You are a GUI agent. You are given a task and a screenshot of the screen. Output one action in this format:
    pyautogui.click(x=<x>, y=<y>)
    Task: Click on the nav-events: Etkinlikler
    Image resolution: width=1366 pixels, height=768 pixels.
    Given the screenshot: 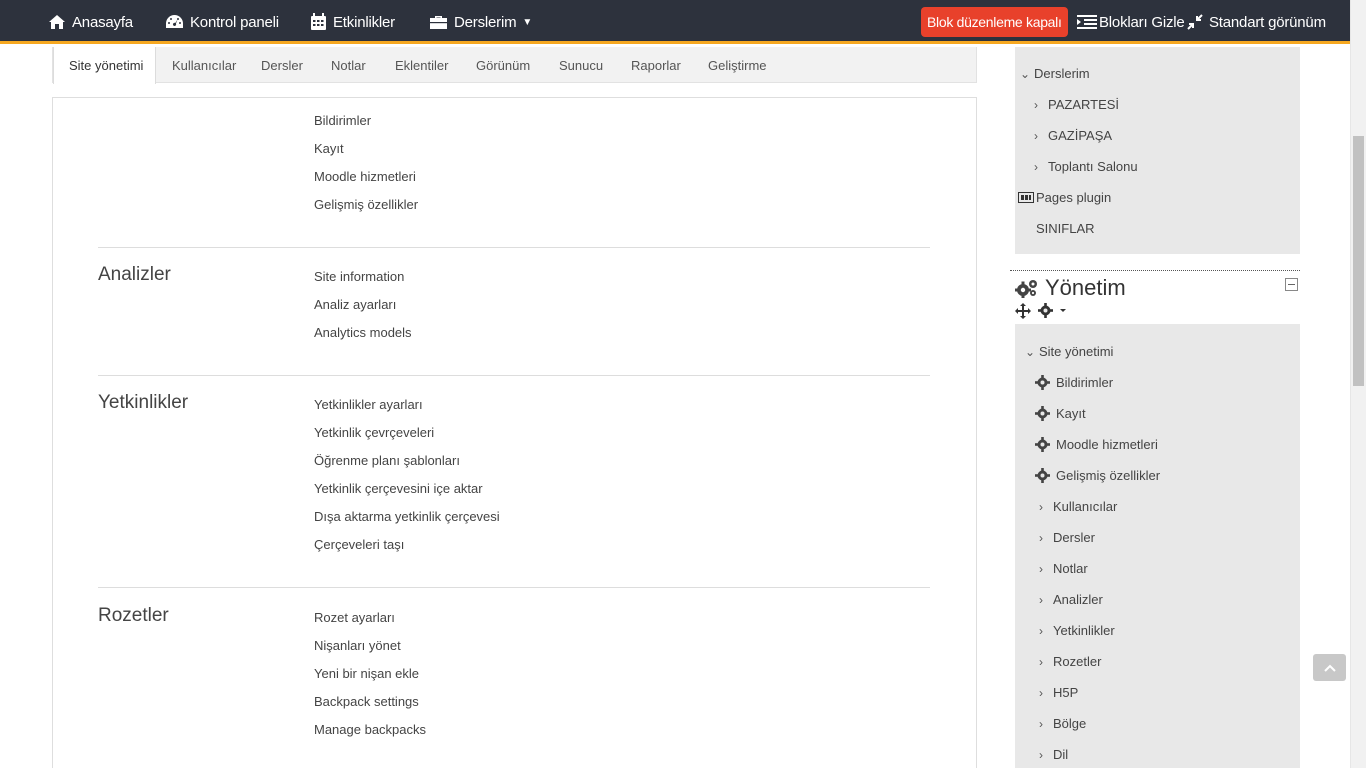 What is the action you would take?
    pyautogui.click(x=352, y=22)
    